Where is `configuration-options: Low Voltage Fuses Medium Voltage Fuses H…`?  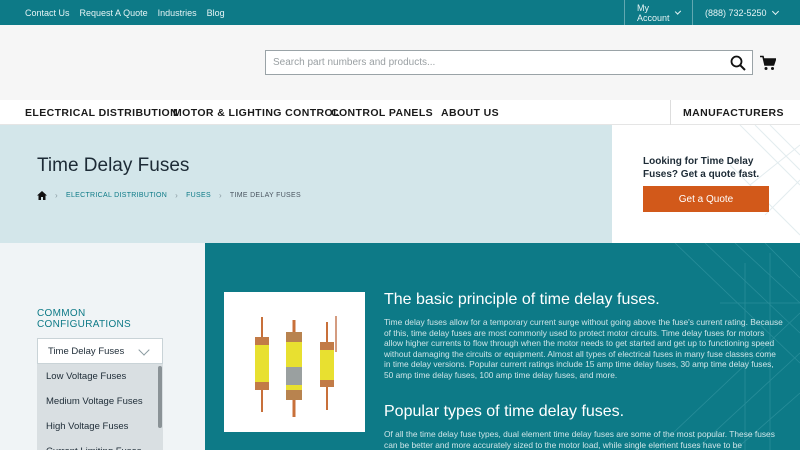
configuration-options: Low Voltage Fuses Medium Voltage Fuses H… is located at coordinates (100, 407).